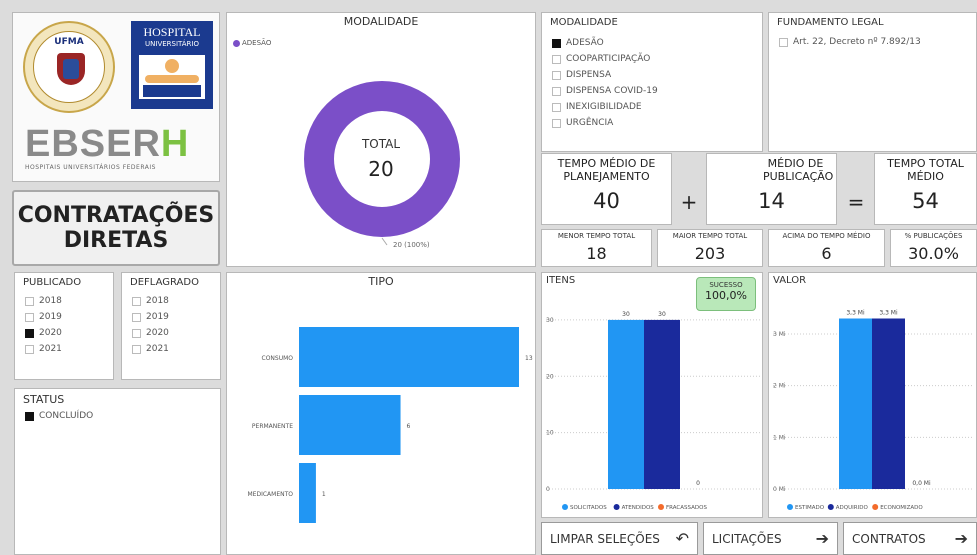 This screenshot has width=977, height=555. I want to click on ebserh-h: H, so click(174, 144).